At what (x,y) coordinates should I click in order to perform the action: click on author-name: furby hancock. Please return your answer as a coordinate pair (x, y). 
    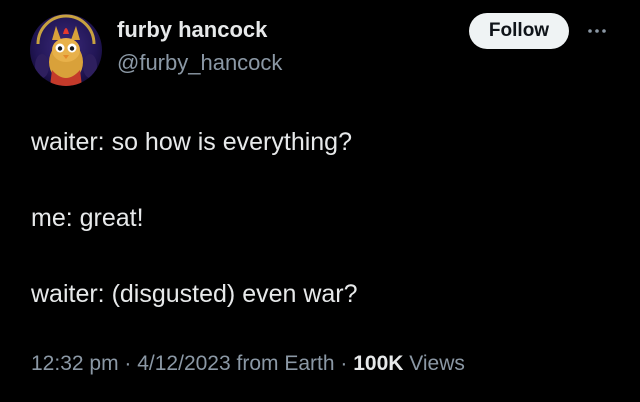
    Looking at the image, I should click on (192, 30).